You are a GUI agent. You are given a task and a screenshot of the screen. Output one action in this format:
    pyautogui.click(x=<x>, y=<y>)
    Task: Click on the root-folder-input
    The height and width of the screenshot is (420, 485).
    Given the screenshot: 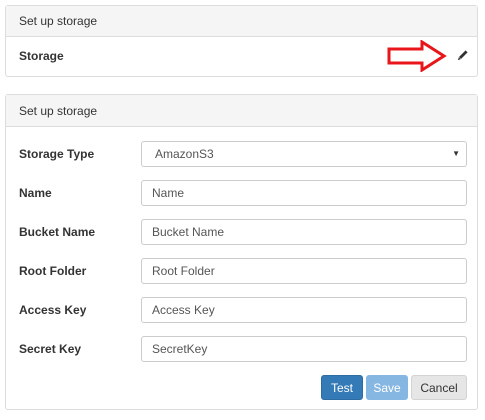 What is the action you would take?
    pyautogui.click(x=304, y=271)
    